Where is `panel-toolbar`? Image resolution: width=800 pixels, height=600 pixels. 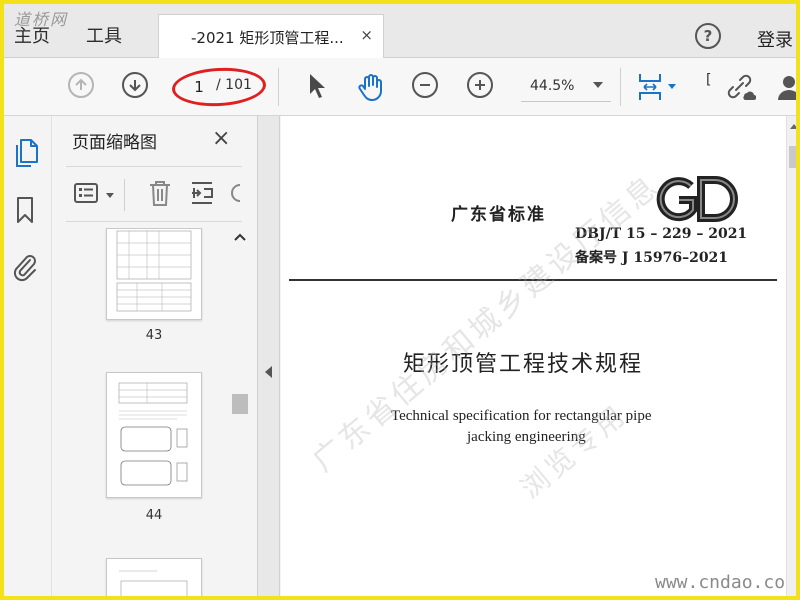
panel-toolbar is located at coordinates (154, 194).